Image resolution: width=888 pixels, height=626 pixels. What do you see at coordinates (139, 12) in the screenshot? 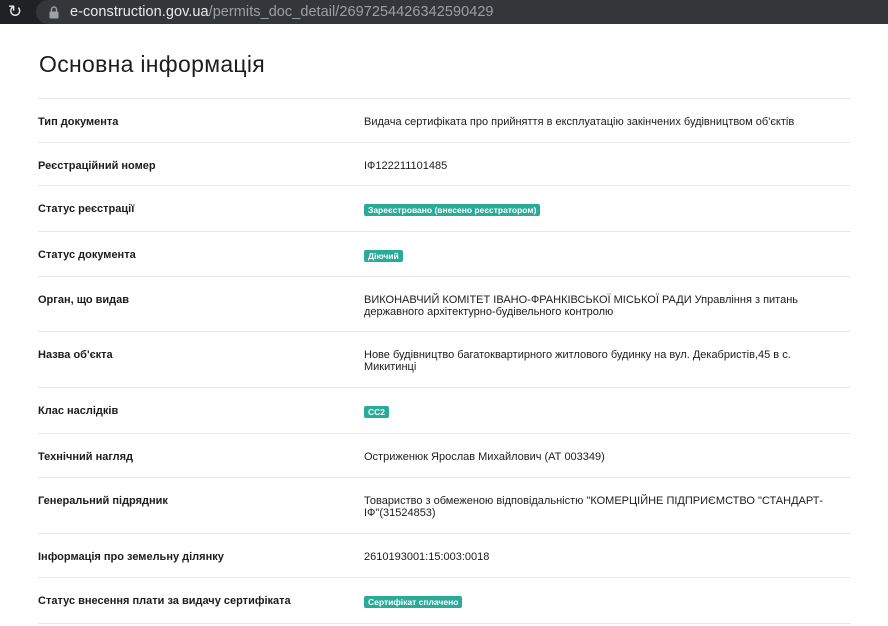
I see `url-host: e-construction.gov.ua` at bounding box center [139, 12].